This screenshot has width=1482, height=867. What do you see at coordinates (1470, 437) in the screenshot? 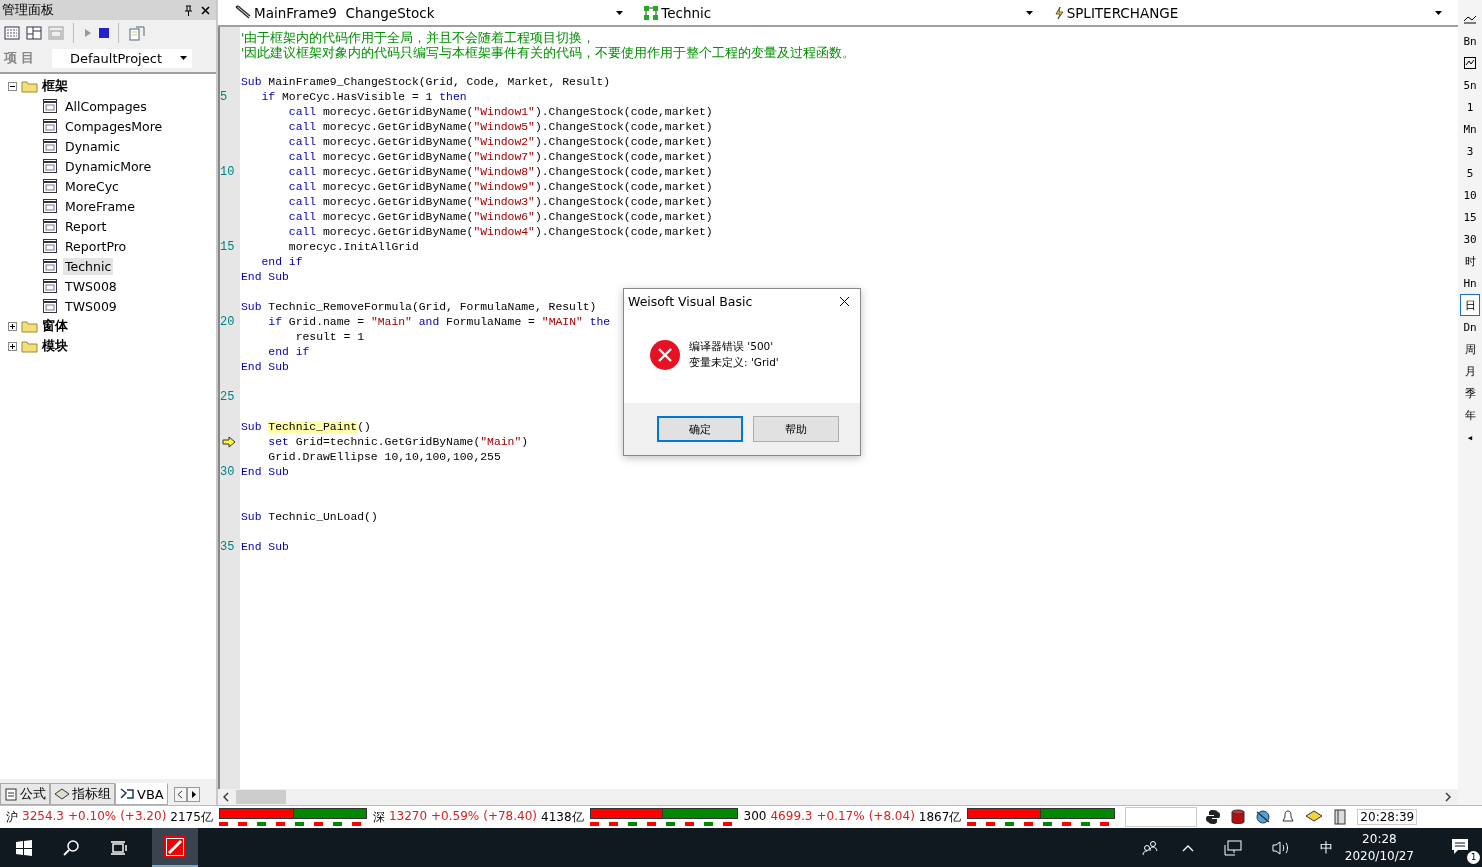
I see `period-button: ◂` at bounding box center [1470, 437].